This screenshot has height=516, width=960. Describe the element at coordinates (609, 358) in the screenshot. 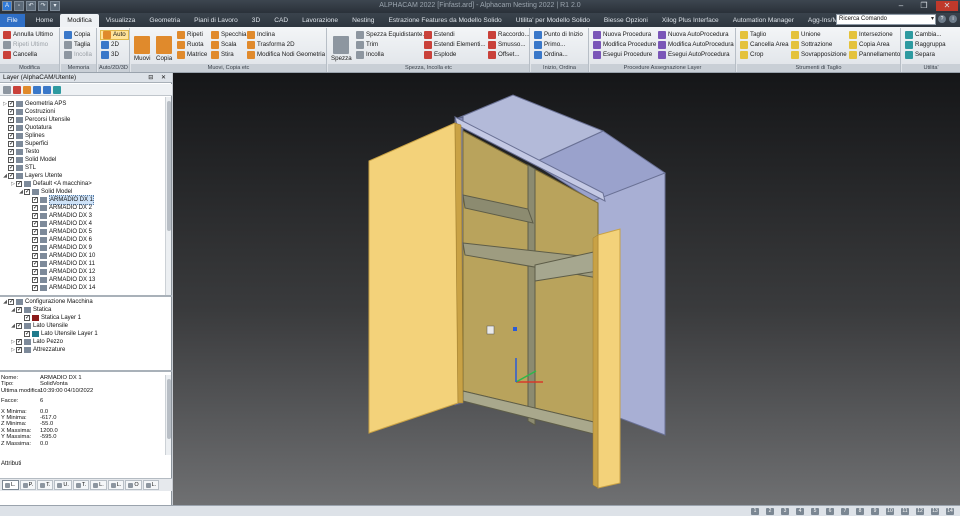

I see `right-door` at that location.